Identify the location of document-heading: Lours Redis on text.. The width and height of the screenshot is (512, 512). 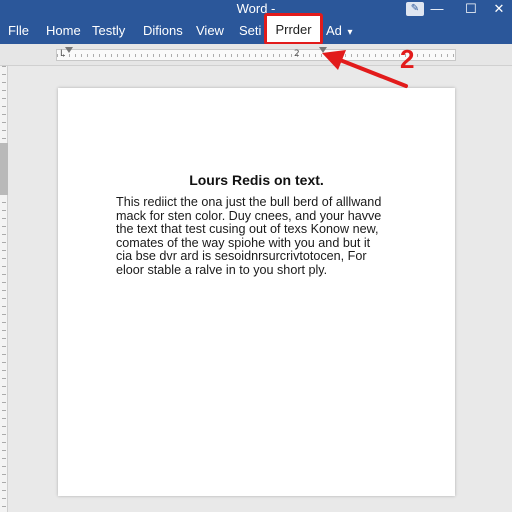
(256, 180).